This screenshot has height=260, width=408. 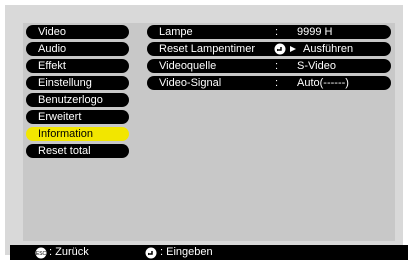 I want to click on menu-item-audio: Audio, so click(x=77, y=49).